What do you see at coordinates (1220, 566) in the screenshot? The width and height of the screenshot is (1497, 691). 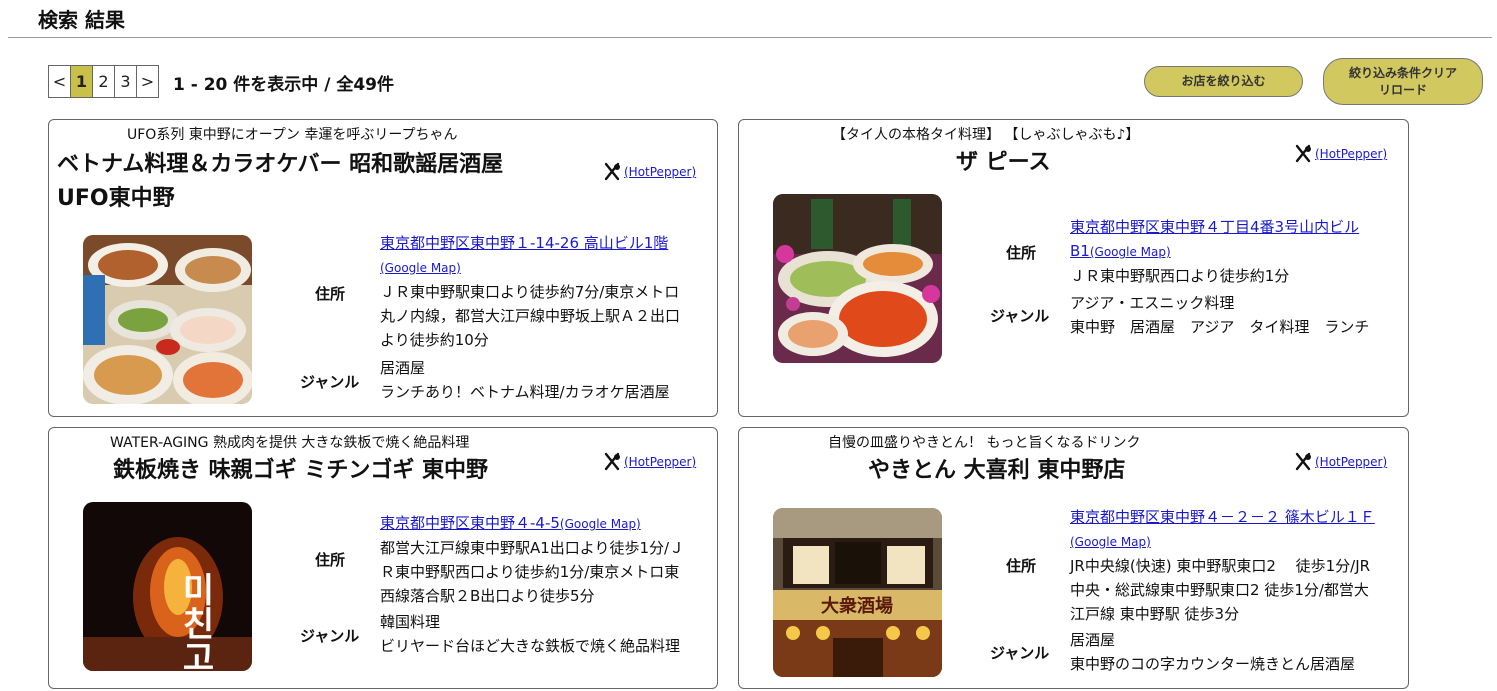 I see `access-line: JR中央線(快速) 東中野駅東口2 徒歩1分/JR` at bounding box center [1220, 566].